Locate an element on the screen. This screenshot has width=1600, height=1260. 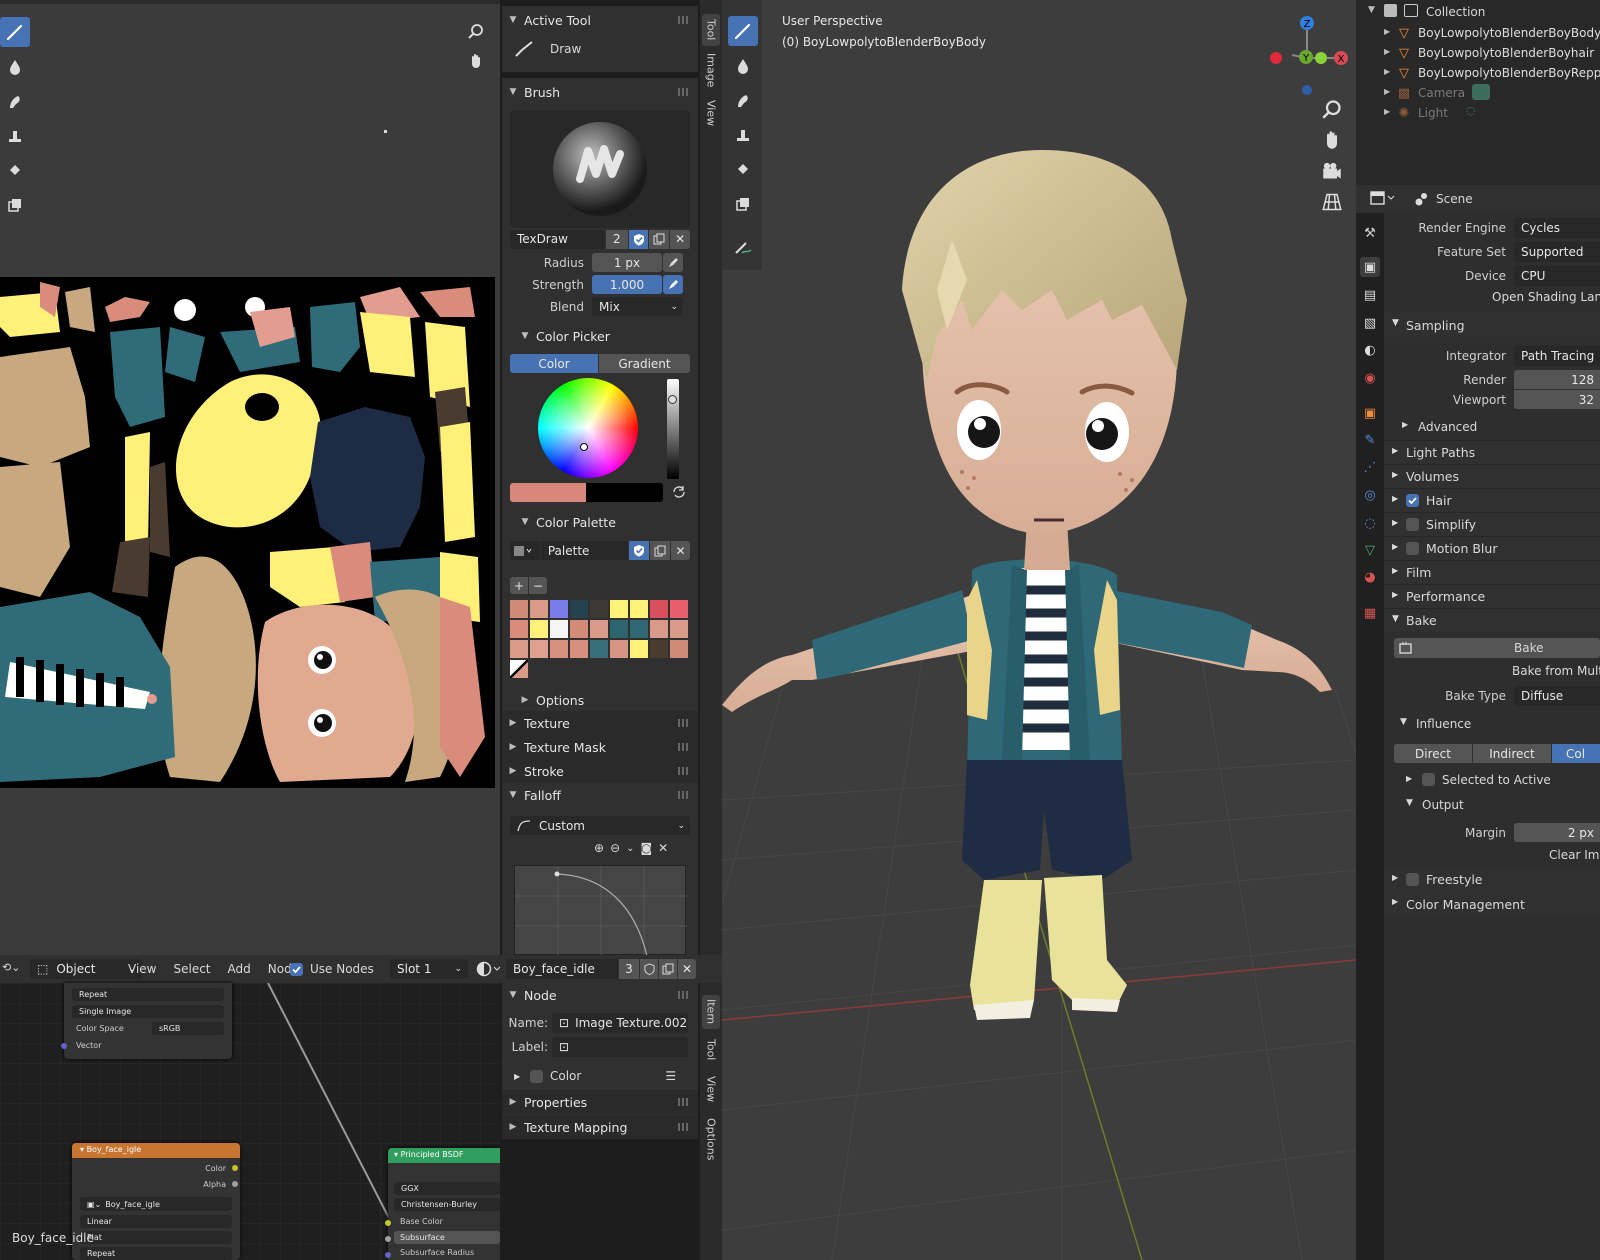
texture-header: ▶ Texture is located at coordinates (600, 723).